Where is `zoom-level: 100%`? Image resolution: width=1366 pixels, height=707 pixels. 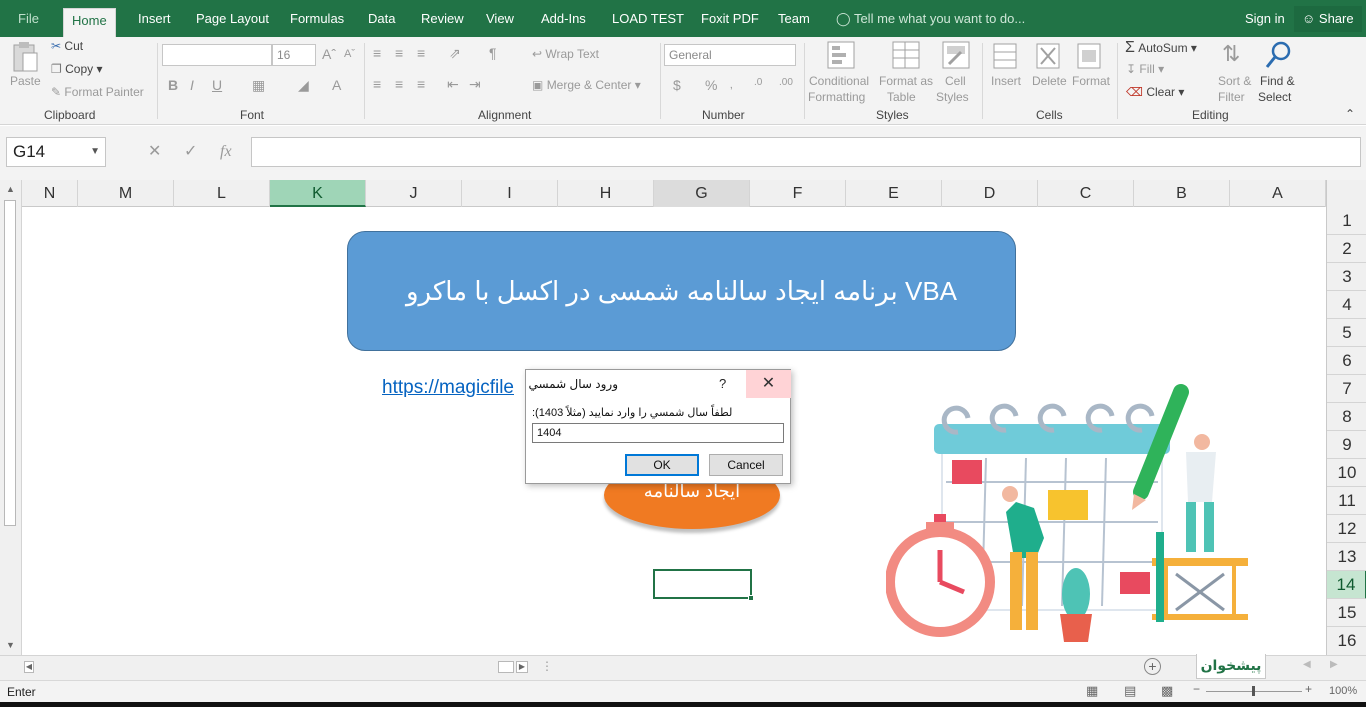 zoom-level: 100% is located at coordinates (1343, 691).